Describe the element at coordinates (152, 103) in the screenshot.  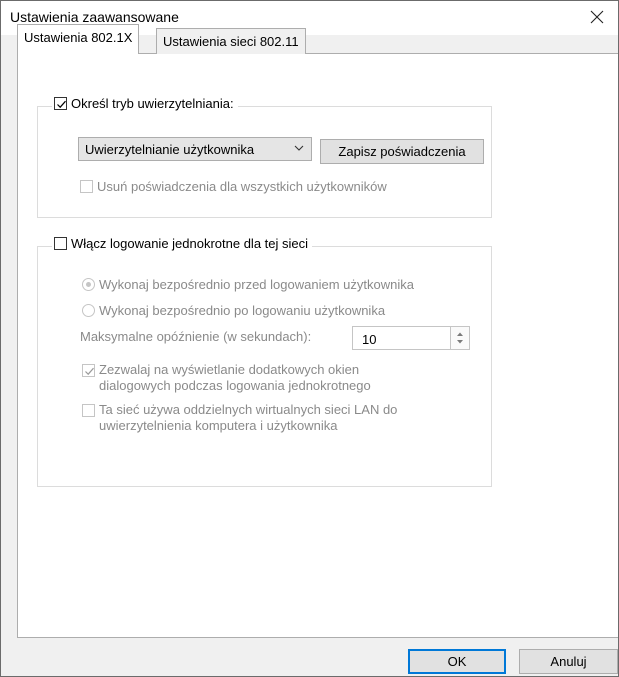
I see `auth-mode-label: Określ tryb uwierzytelniania:` at that location.